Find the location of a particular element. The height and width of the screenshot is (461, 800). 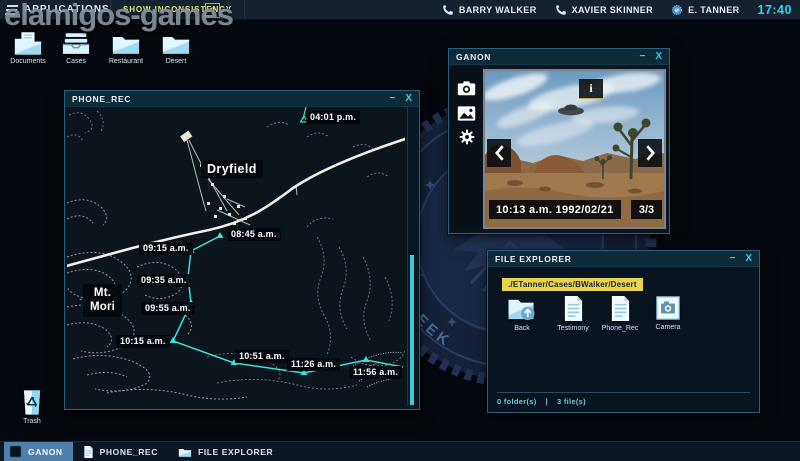

photo-icon is located at coordinates (668, 308).